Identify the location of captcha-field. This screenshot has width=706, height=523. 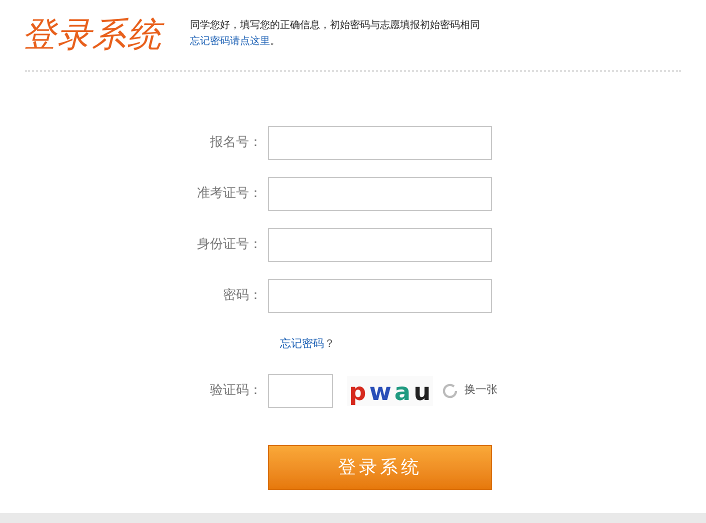
(300, 391).